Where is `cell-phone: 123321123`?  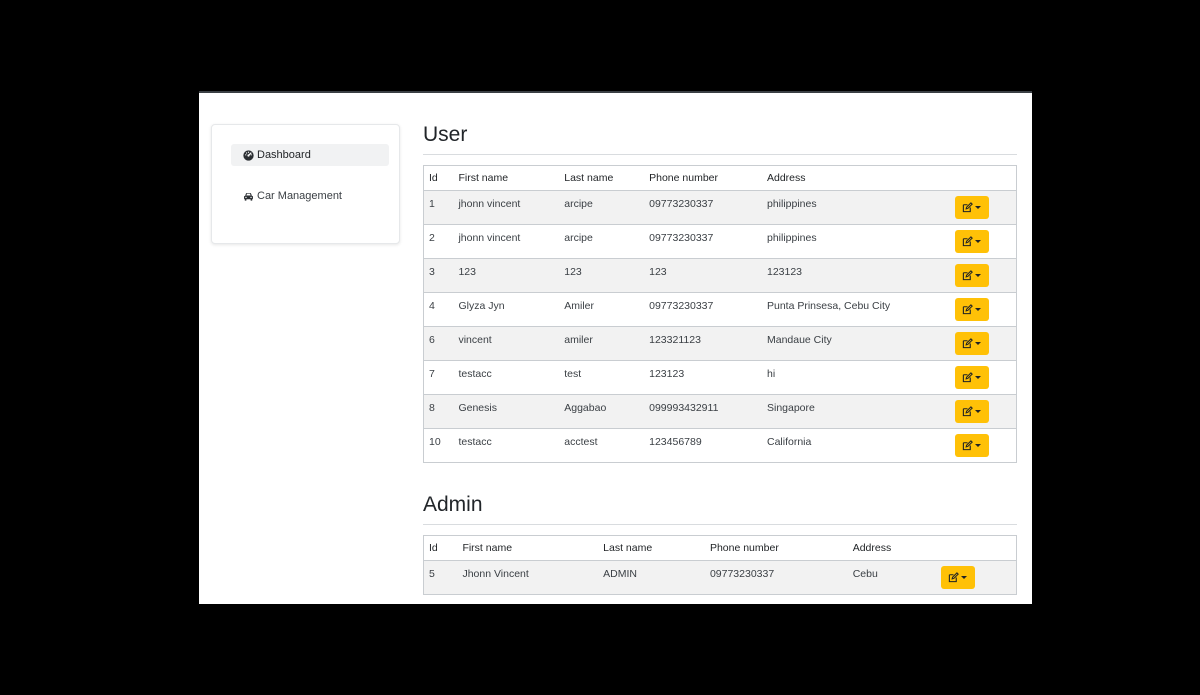
cell-phone: 123321123 is located at coordinates (703, 343).